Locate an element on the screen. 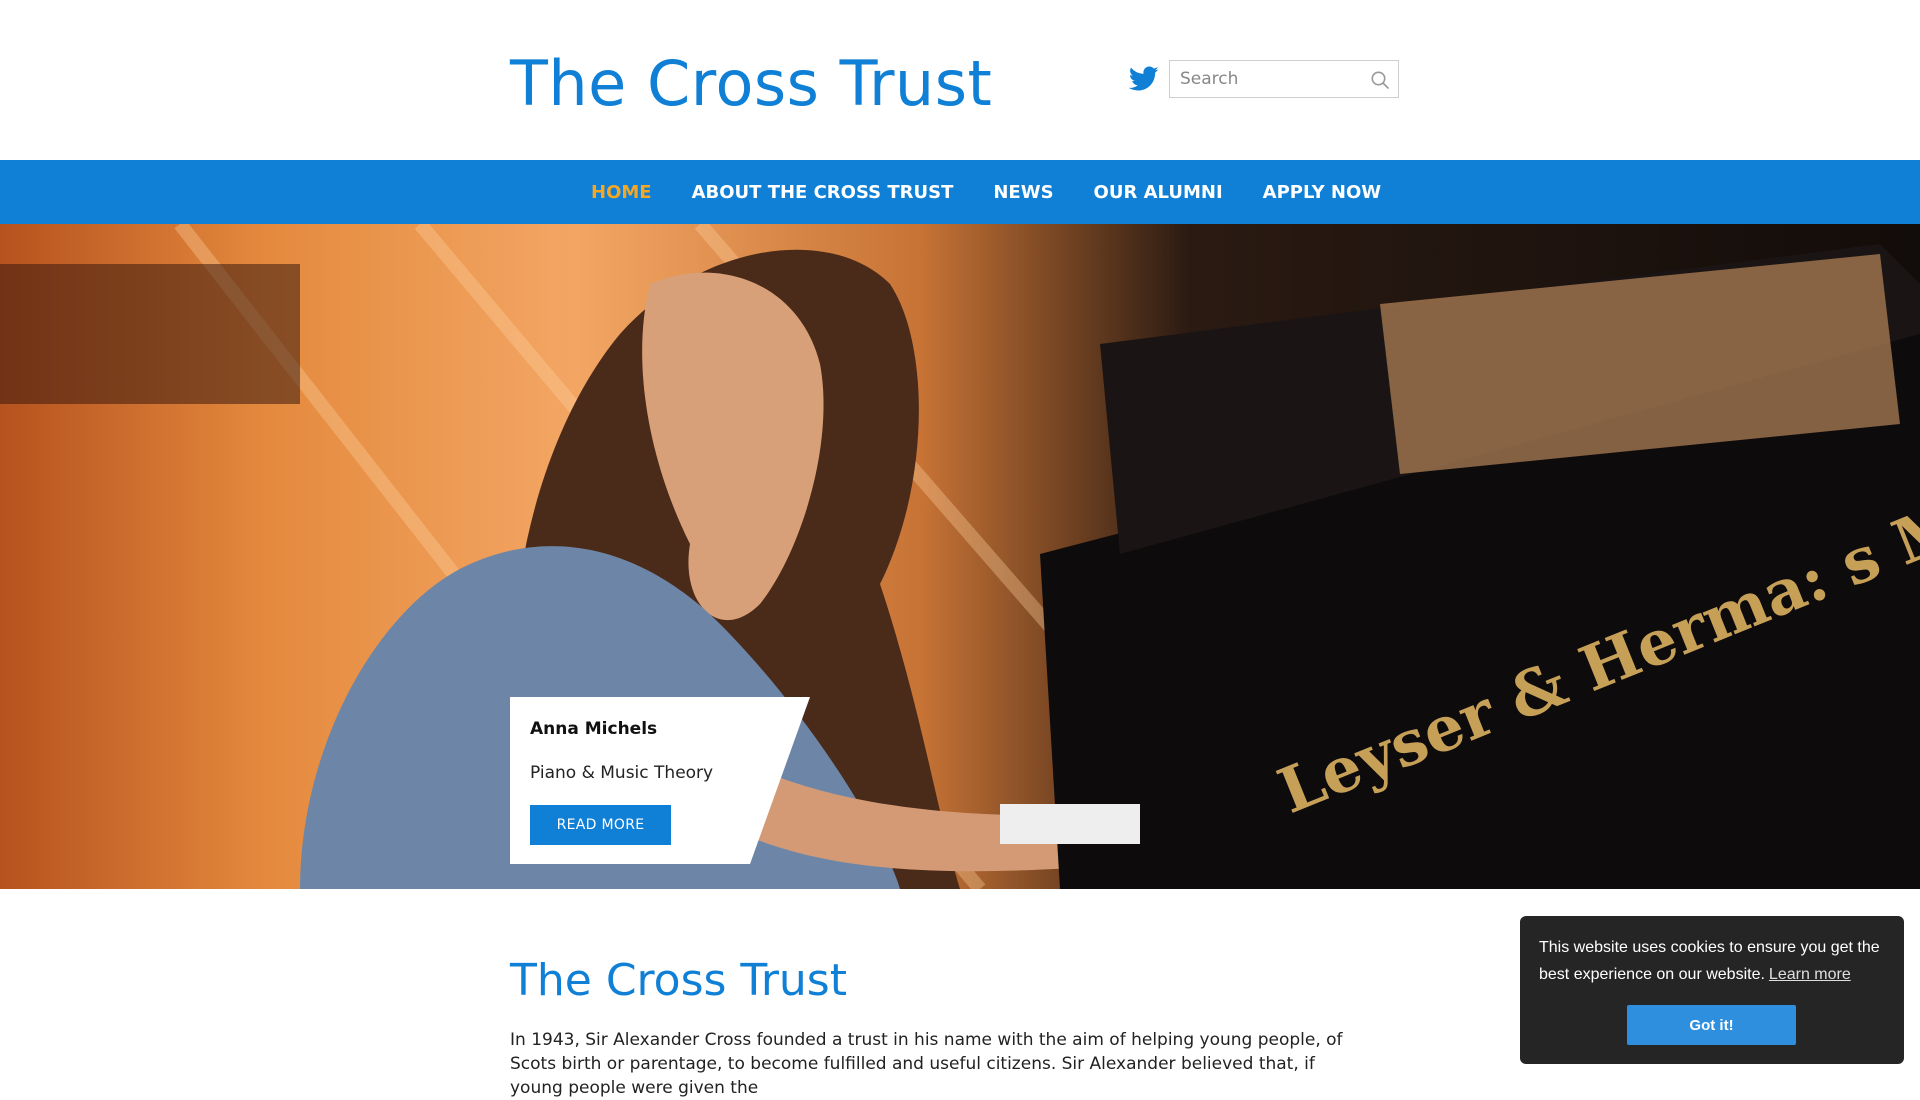 The width and height of the screenshot is (1920, 1100). search-icon is located at coordinates (1380, 80).